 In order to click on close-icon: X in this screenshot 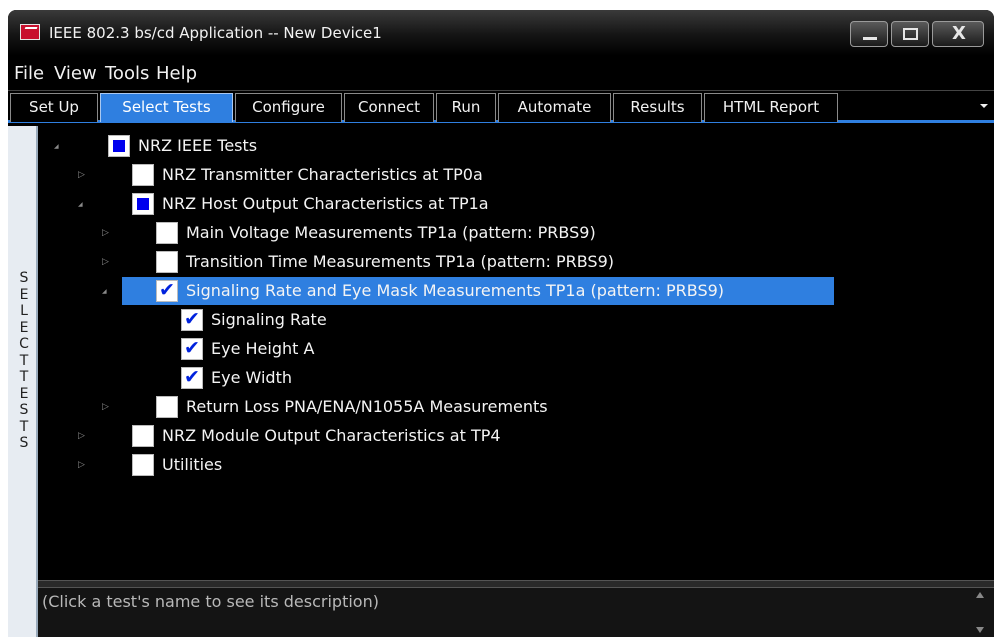, I will do `click(959, 33)`.